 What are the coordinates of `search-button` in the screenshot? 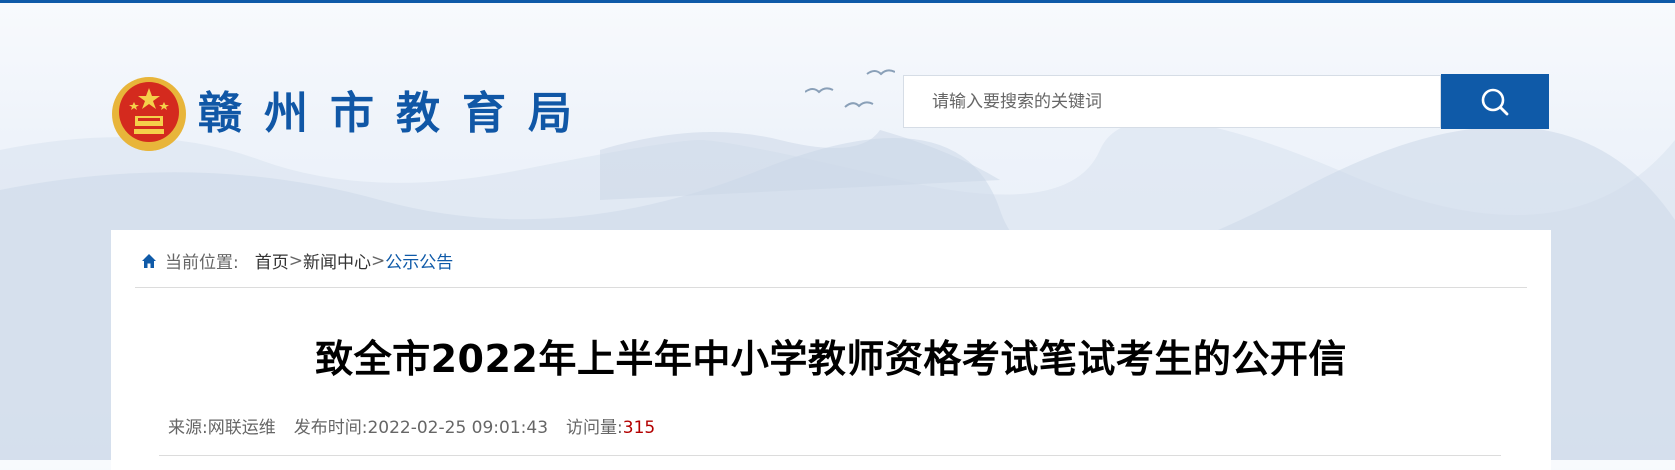 It's located at (1495, 101).